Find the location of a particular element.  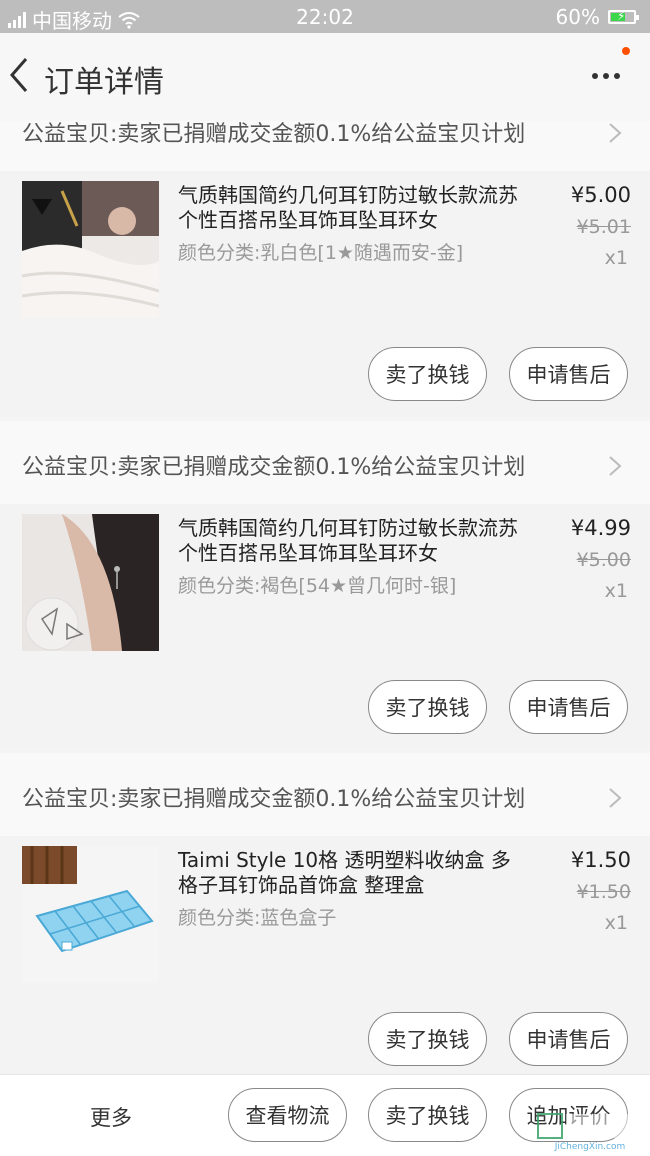

battery-icon: ⚡ is located at coordinates (623, 16).